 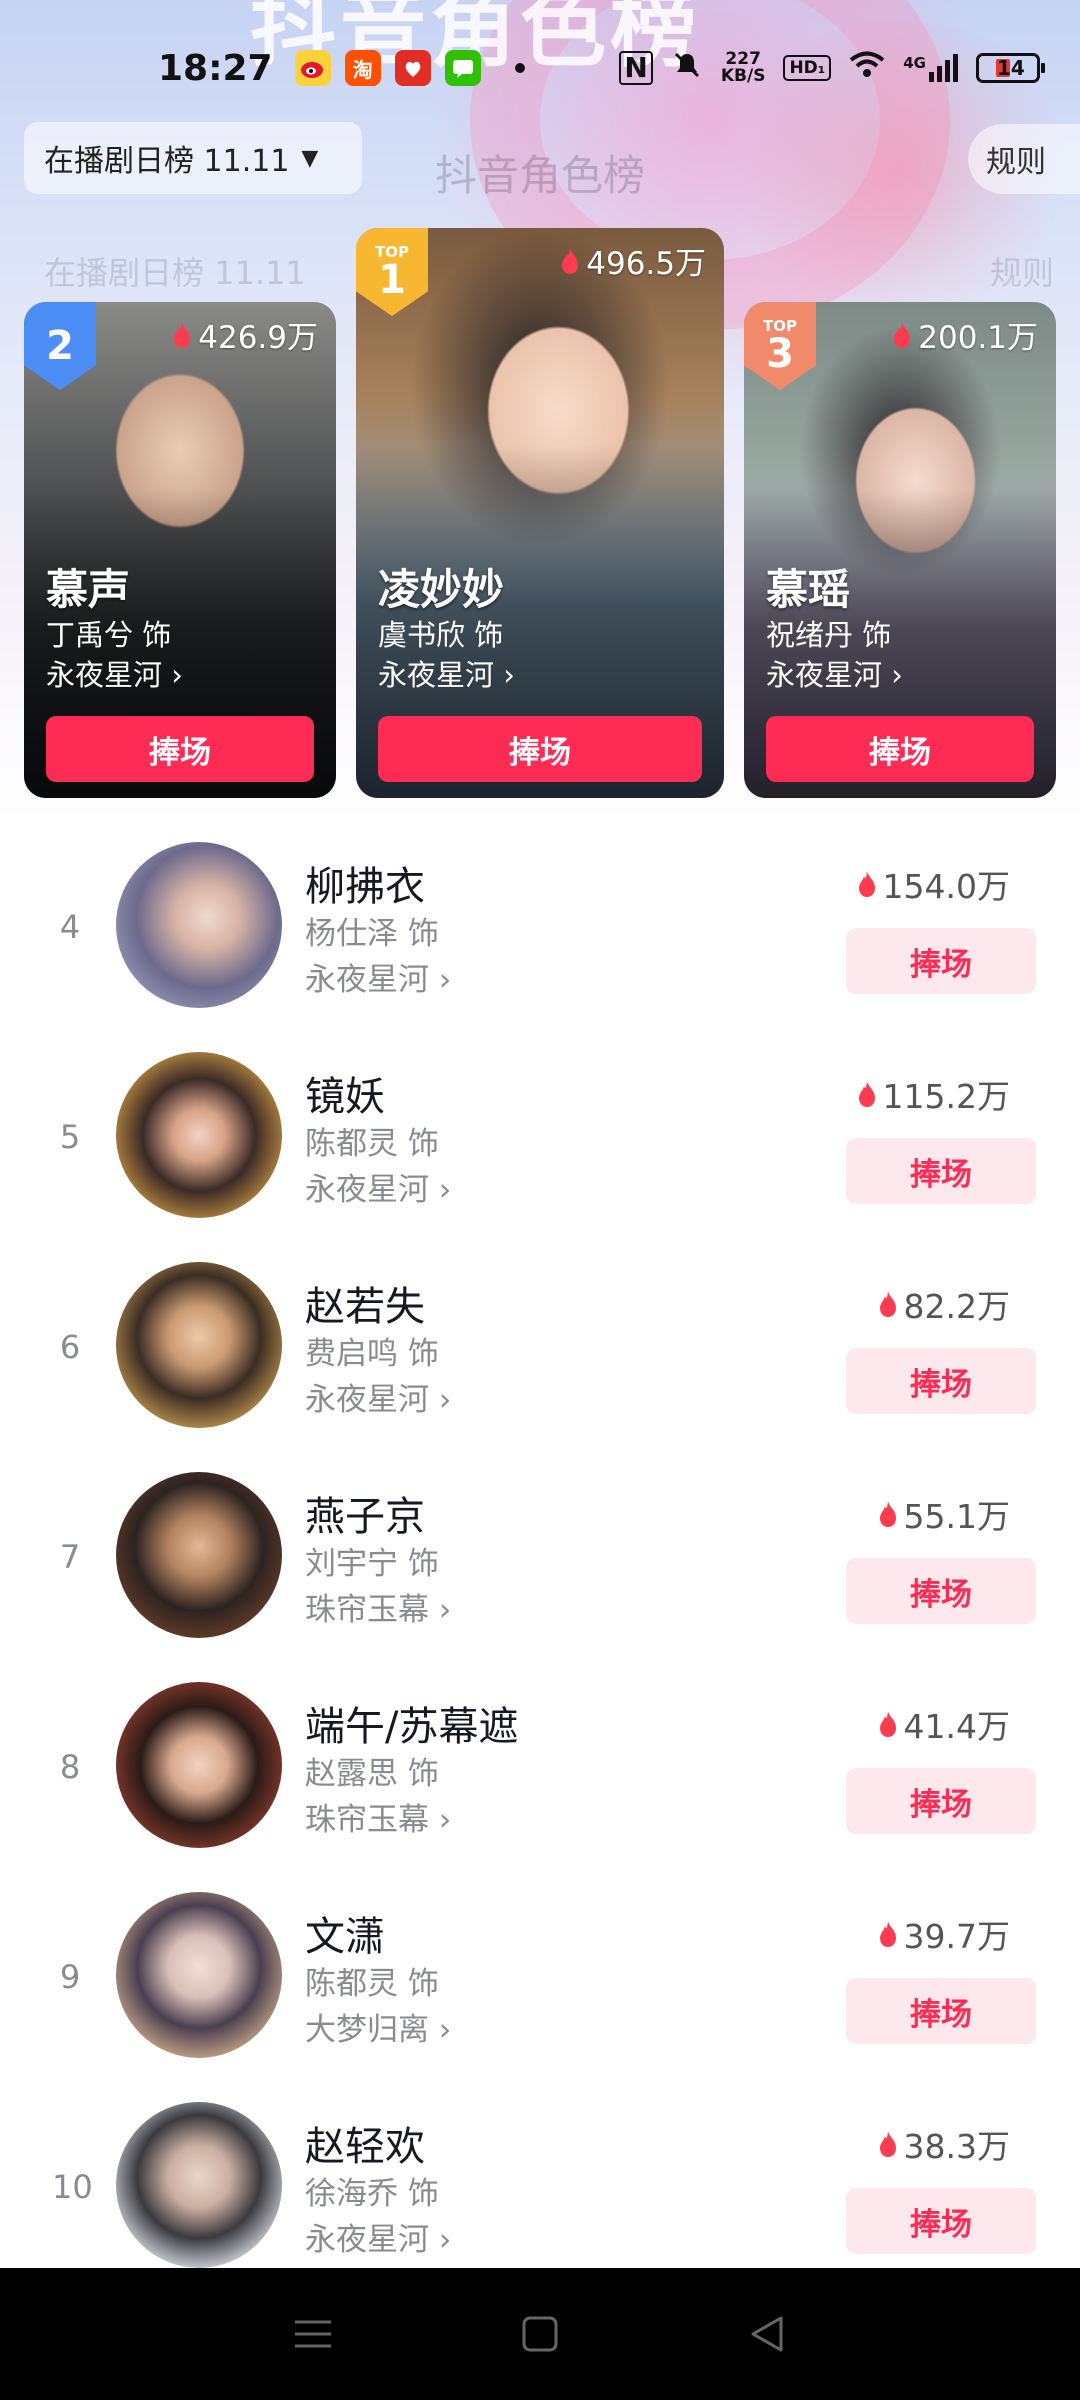 I want to click on character-name: 赵若失, so click(x=365, y=1307).